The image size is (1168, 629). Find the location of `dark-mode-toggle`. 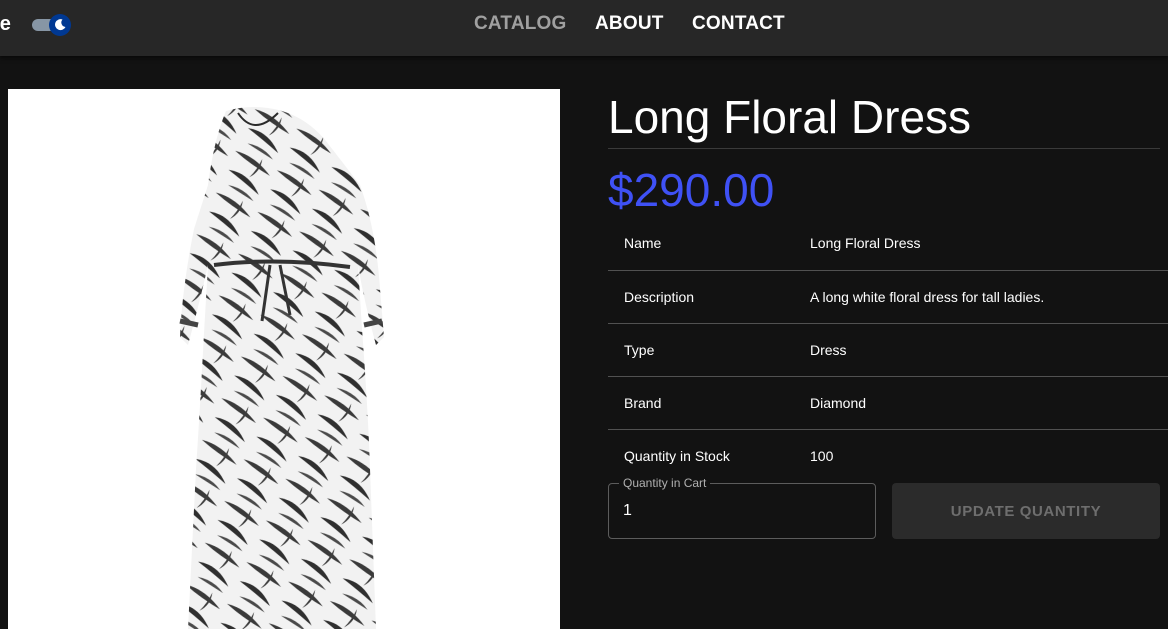

dark-mode-toggle is located at coordinates (52, 25).